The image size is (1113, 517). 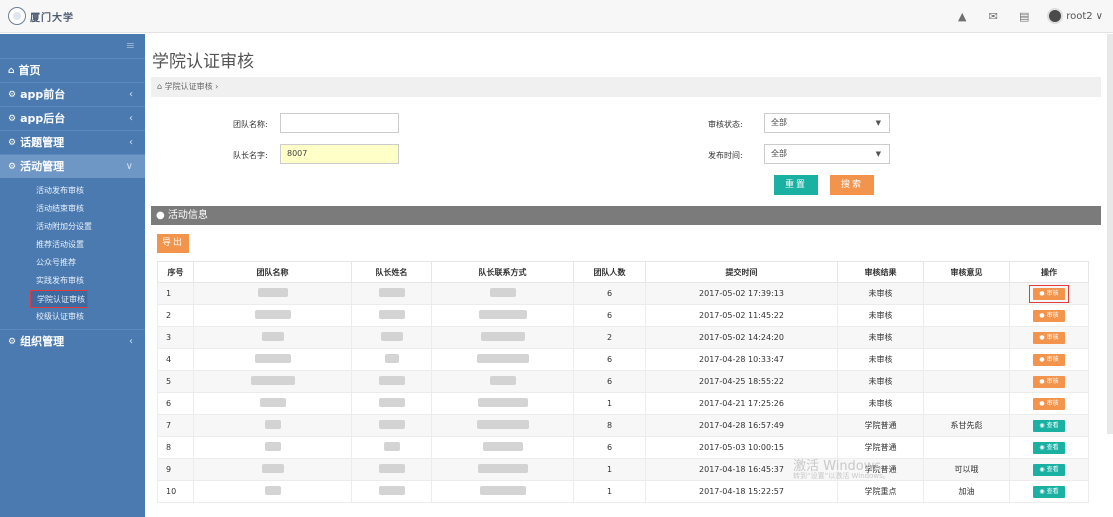 What do you see at coordinates (880, 425) in the screenshot?
I see `review-result-cell: 学院普通` at bounding box center [880, 425].